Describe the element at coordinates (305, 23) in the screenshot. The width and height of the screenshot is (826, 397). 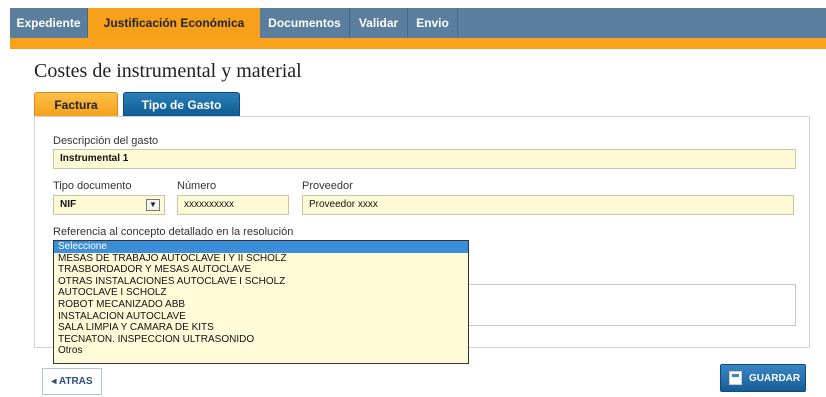
I see `tab-documentos: Documentos` at that location.